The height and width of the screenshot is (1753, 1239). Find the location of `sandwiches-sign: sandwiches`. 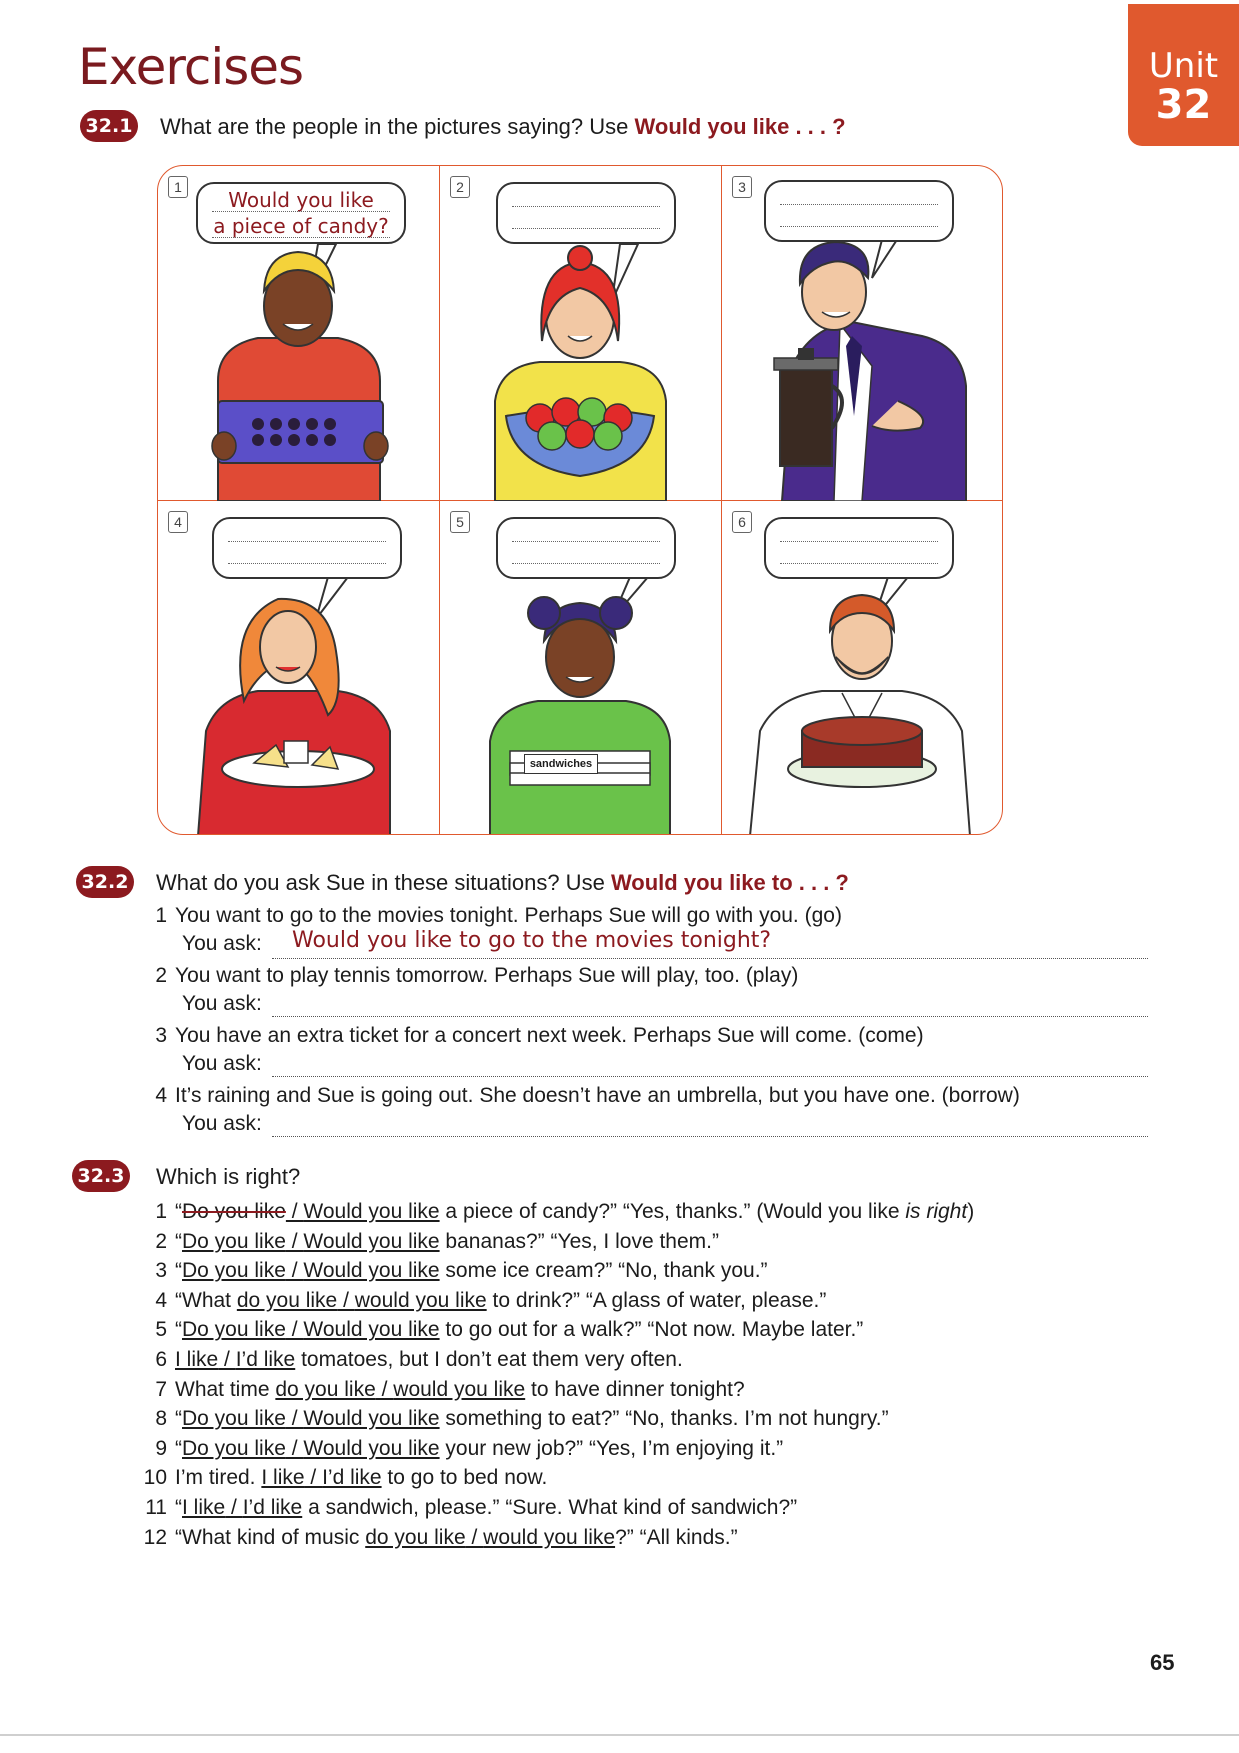

sandwiches-sign: sandwiches is located at coordinates (561, 764).